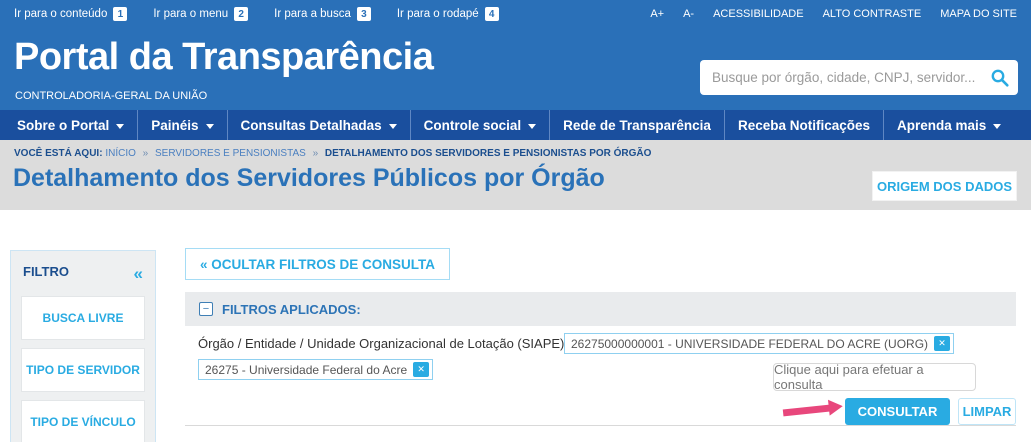 Image resolution: width=1031 pixels, height=442 pixels. I want to click on sidebar-title: FILTRO, so click(46, 271).